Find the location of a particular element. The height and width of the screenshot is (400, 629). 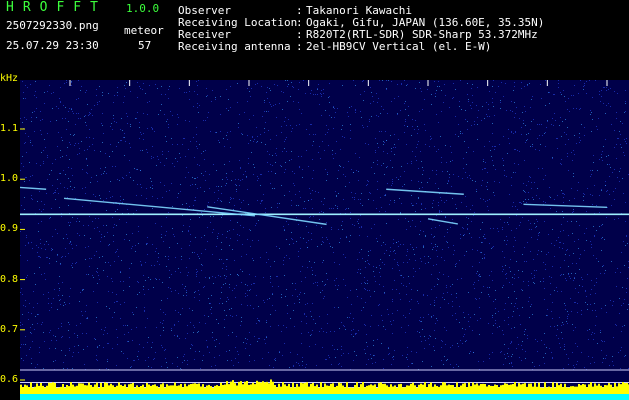

app-brand: HROFFT is located at coordinates (56, 7).